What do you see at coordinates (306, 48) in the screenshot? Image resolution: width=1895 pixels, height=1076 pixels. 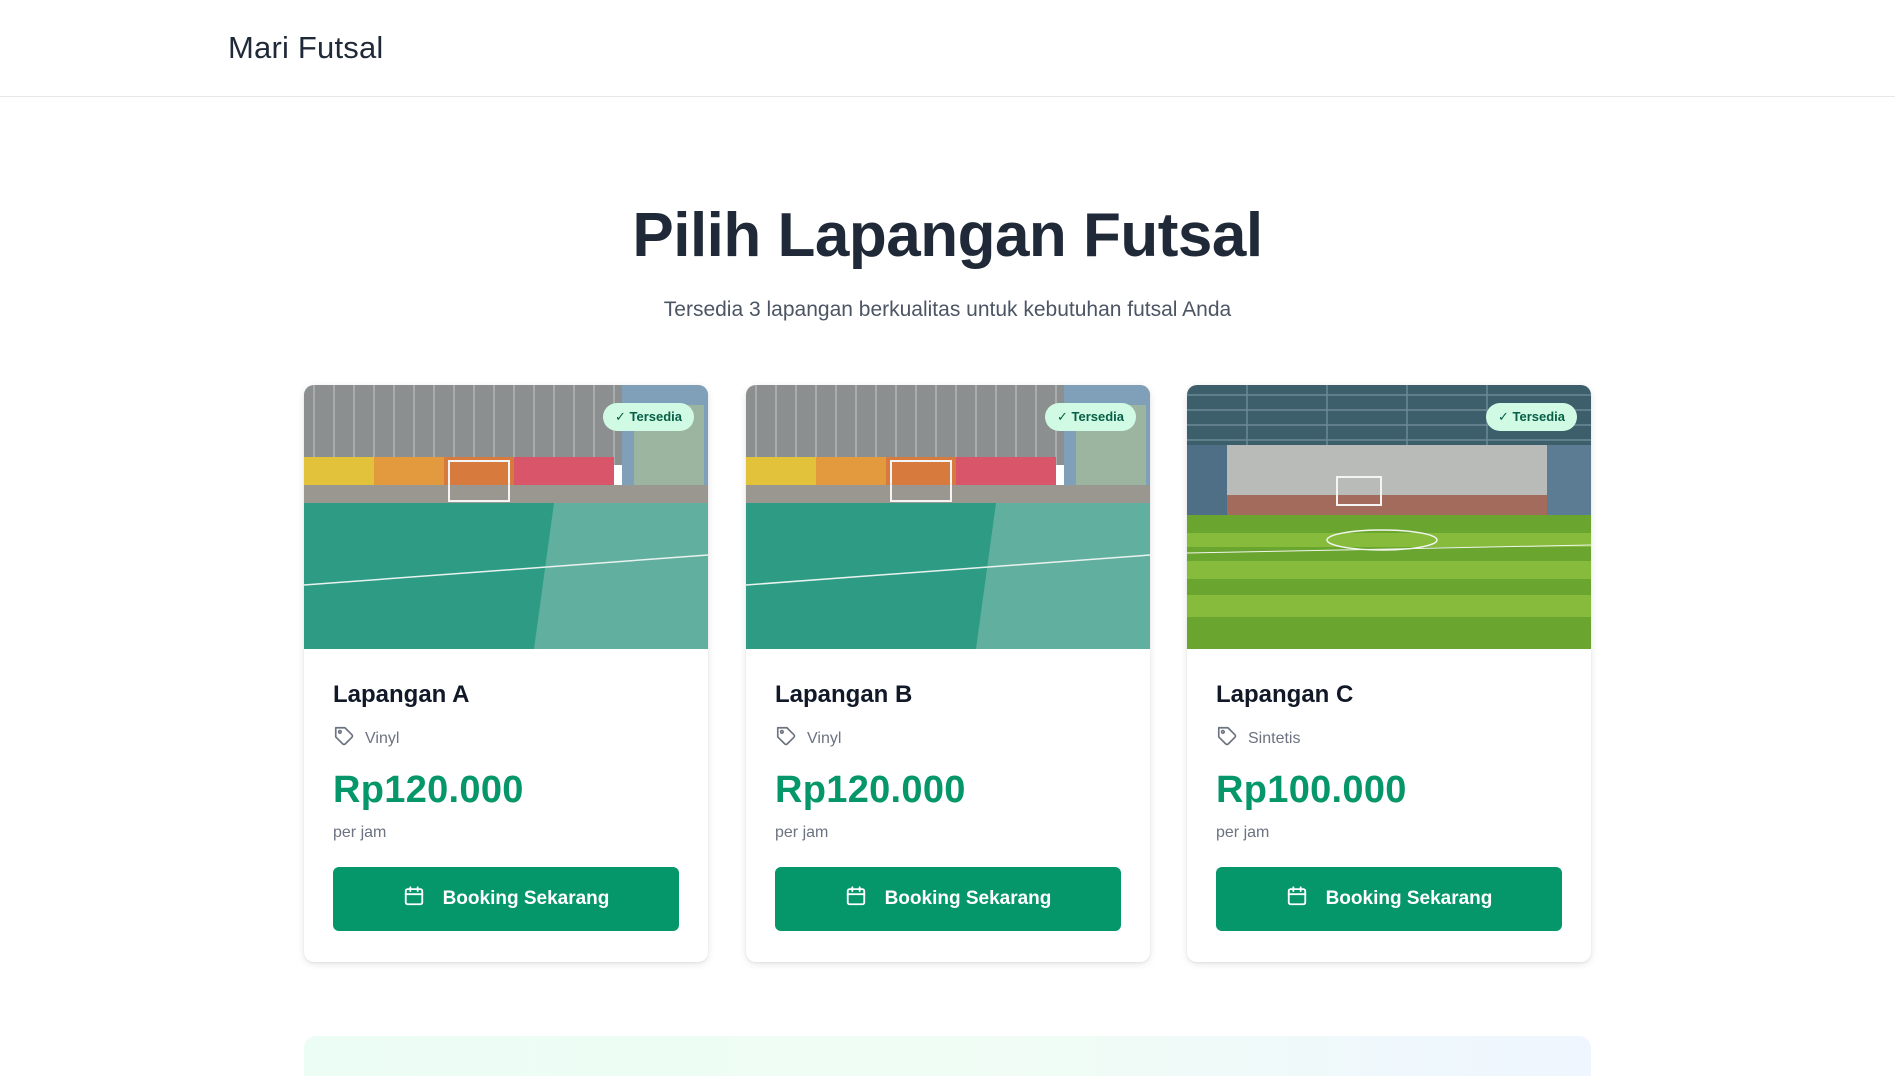 I see `brand-logo-text: Mari Futsal` at bounding box center [306, 48].